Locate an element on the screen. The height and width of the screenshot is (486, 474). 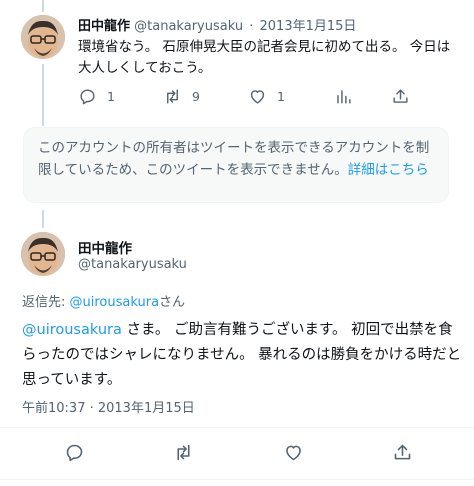
main-share-button is located at coordinates (402, 452).